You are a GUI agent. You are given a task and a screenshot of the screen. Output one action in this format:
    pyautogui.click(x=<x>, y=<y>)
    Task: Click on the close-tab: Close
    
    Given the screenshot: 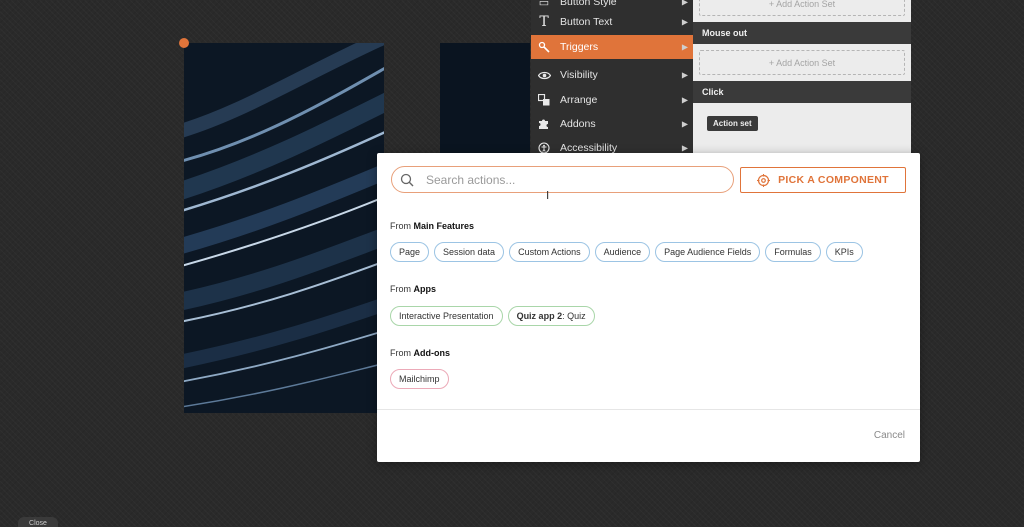 What is the action you would take?
    pyautogui.click(x=38, y=522)
    